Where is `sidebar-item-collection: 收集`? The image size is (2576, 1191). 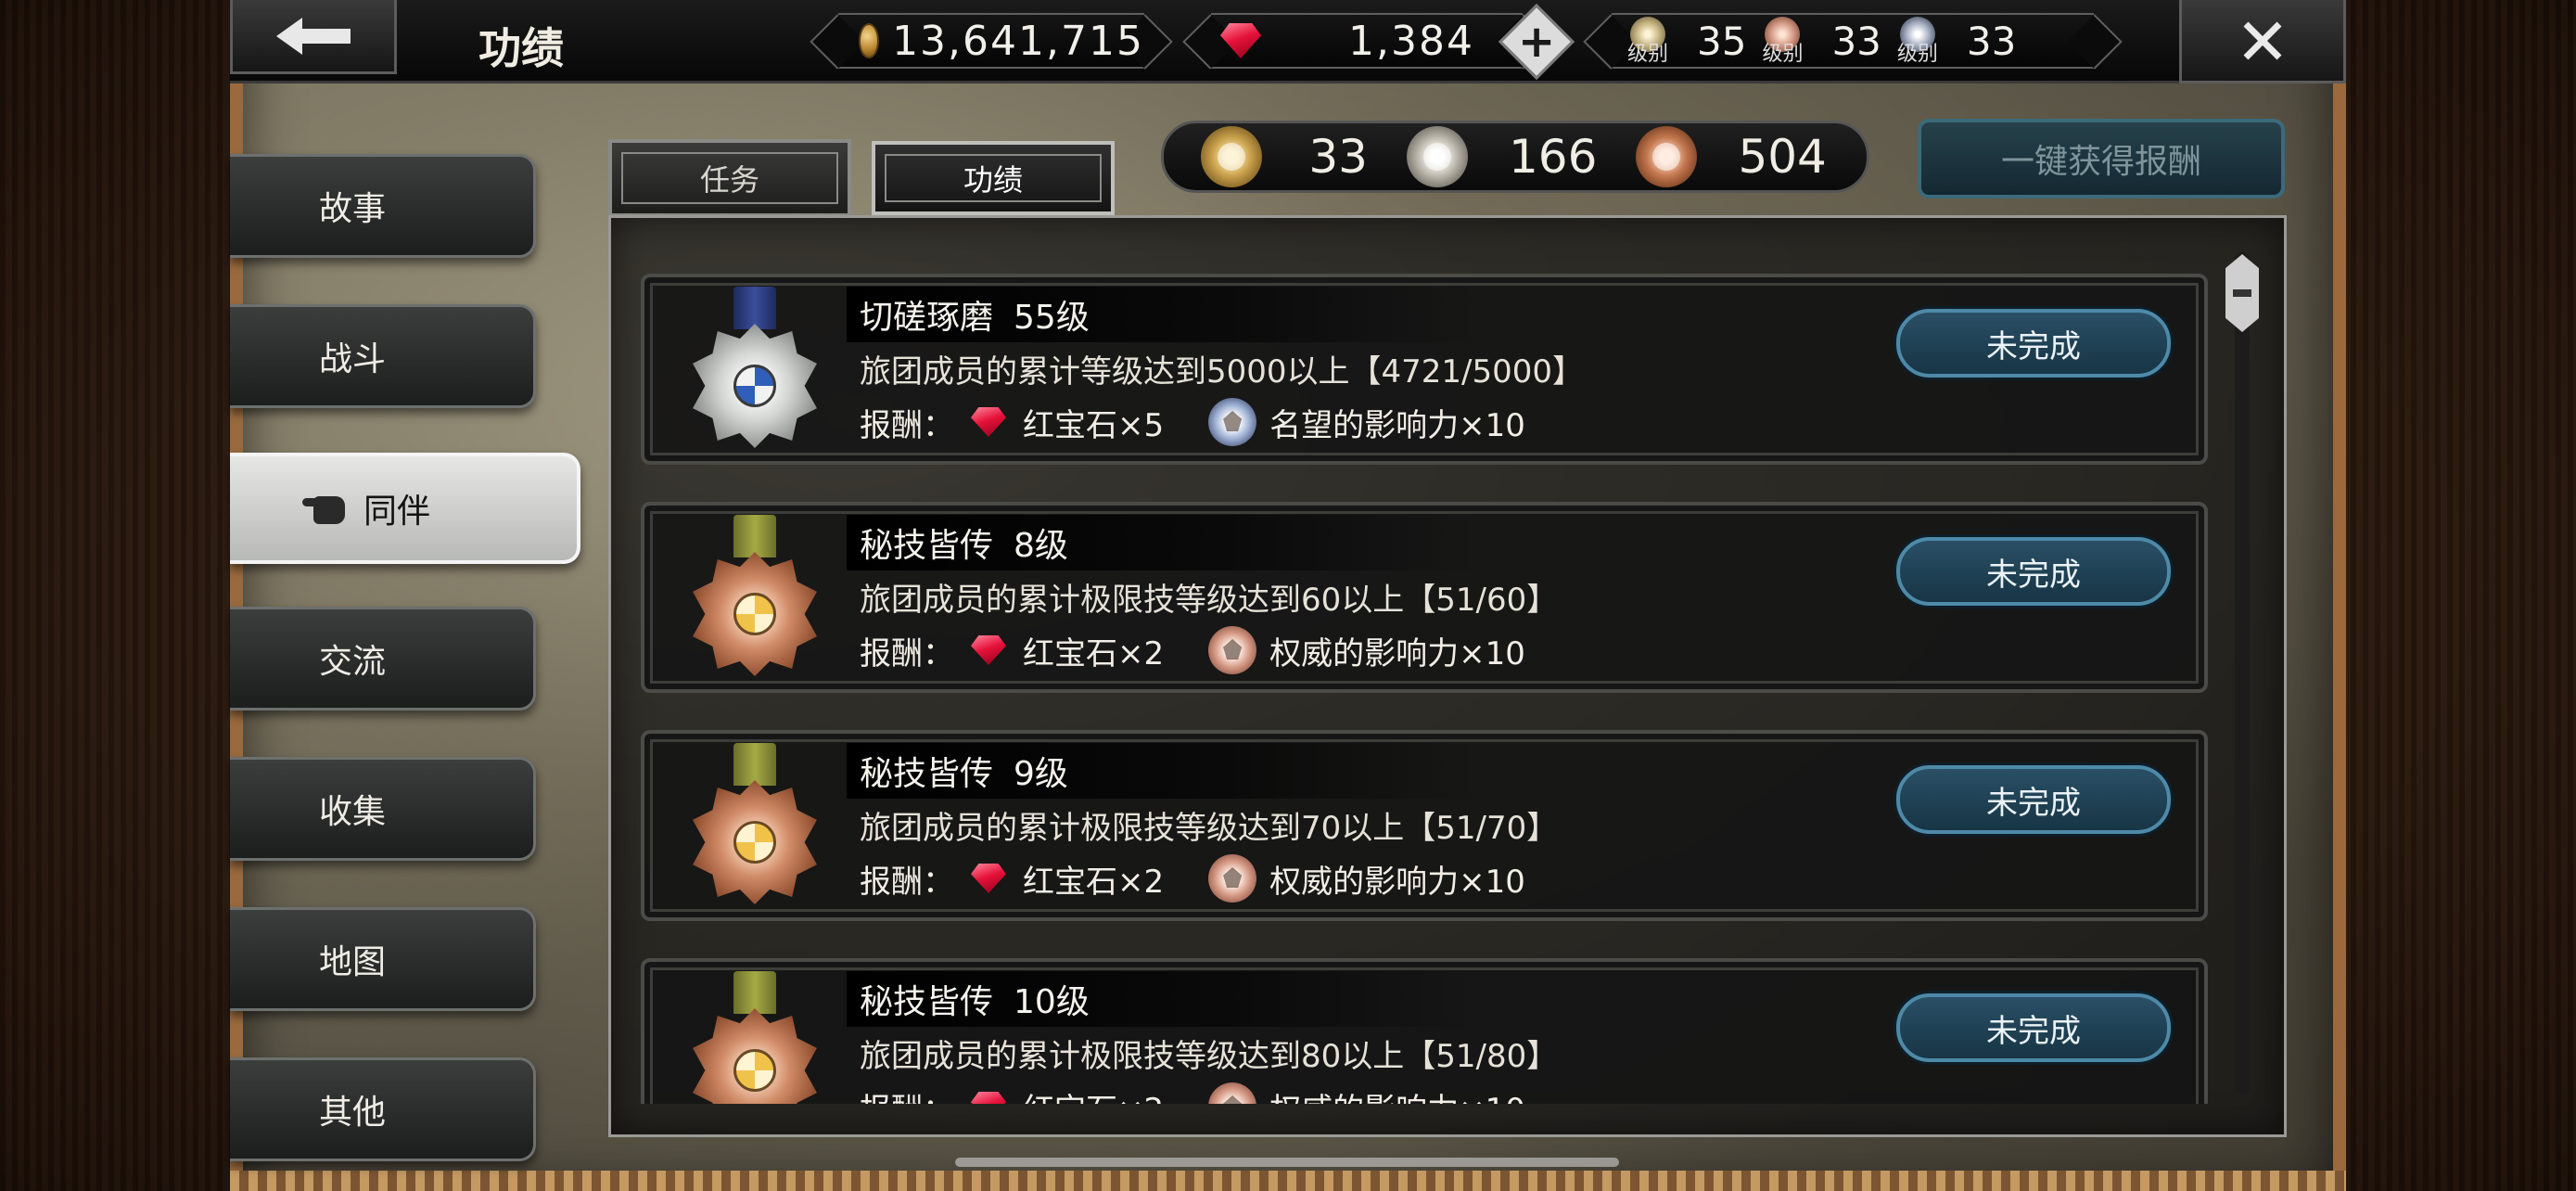
sidebar-item-collection: 收集 is located at coordinates (383, 809).